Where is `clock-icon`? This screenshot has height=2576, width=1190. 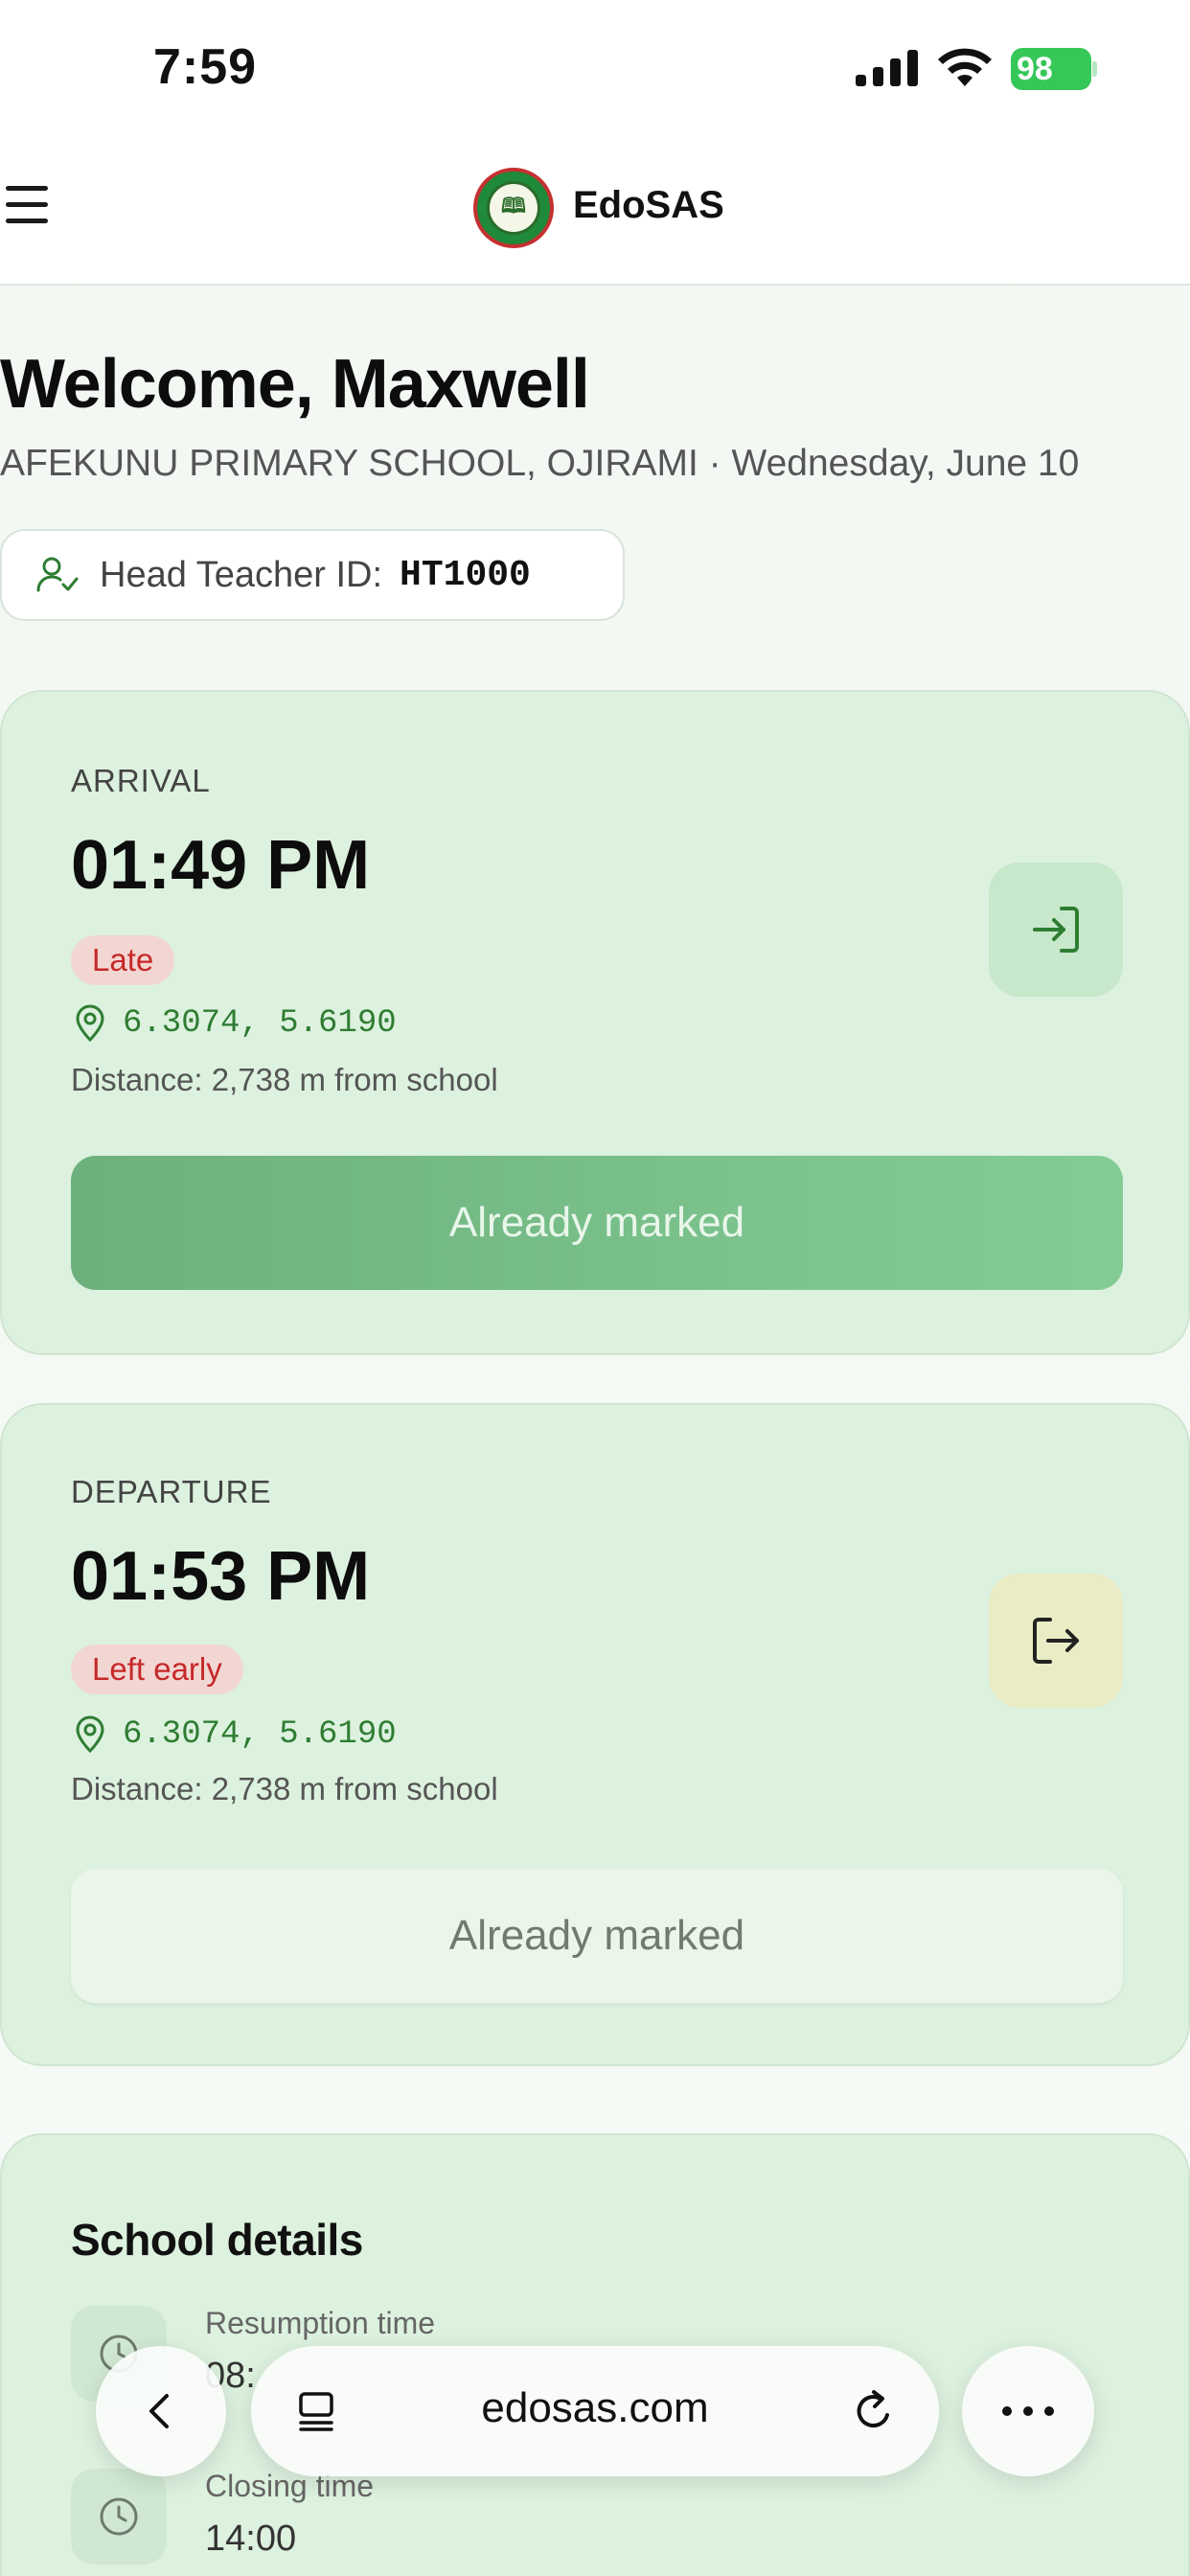
clock-icon is located at coordinates (119, 2516).